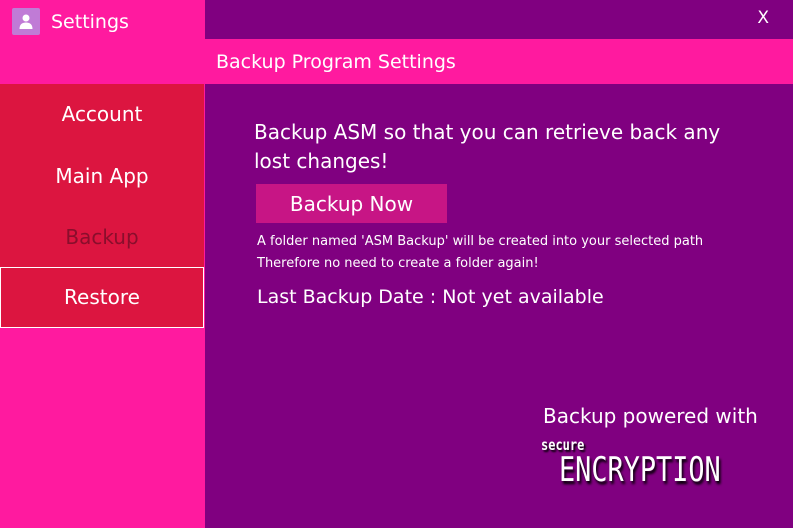 This screenshot has width=793, height=528. I want to click on sidebar-item-account: Account, so click(102, 114).